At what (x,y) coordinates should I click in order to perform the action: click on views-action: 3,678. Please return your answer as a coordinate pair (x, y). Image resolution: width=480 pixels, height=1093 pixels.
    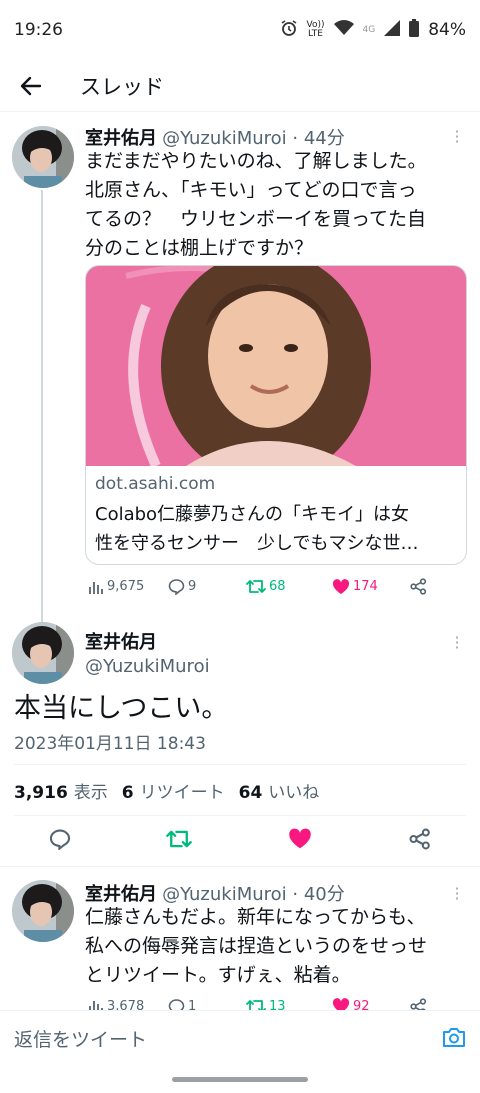
    Looking at the image, I should click on (128, 1004).